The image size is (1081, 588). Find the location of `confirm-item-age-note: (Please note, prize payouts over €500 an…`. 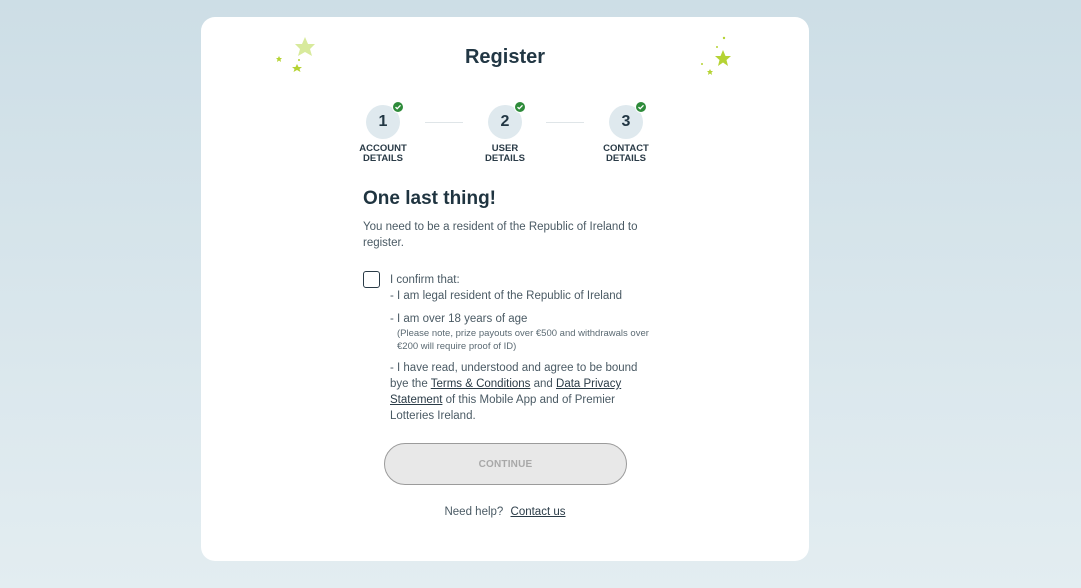

confirm-item-age-note: (Please note, prize payouts over €500 an… is located at coordinates (523, 340).